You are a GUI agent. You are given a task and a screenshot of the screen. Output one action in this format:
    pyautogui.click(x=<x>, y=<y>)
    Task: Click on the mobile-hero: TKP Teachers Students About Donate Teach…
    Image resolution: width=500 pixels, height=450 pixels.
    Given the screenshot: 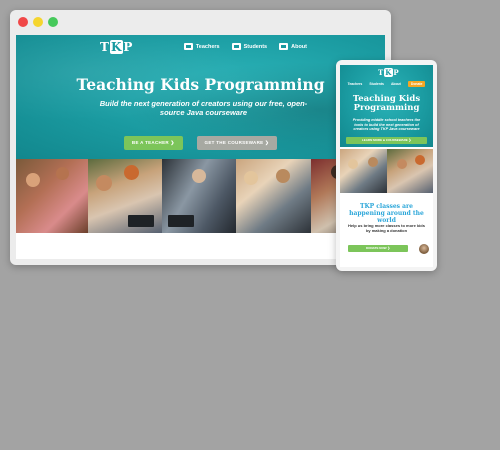 What is the action you would take?
    pyautogui.click(x=386, y=106)
    